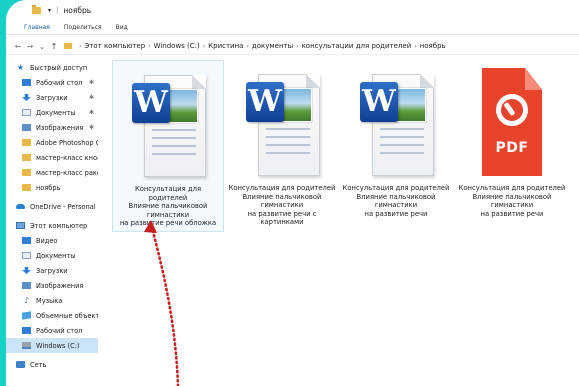 The height and width of the screenshot is (386, 579). Describe the element at coordinates (150, 226) in the screenshot. I see `arrow-head` at that location.